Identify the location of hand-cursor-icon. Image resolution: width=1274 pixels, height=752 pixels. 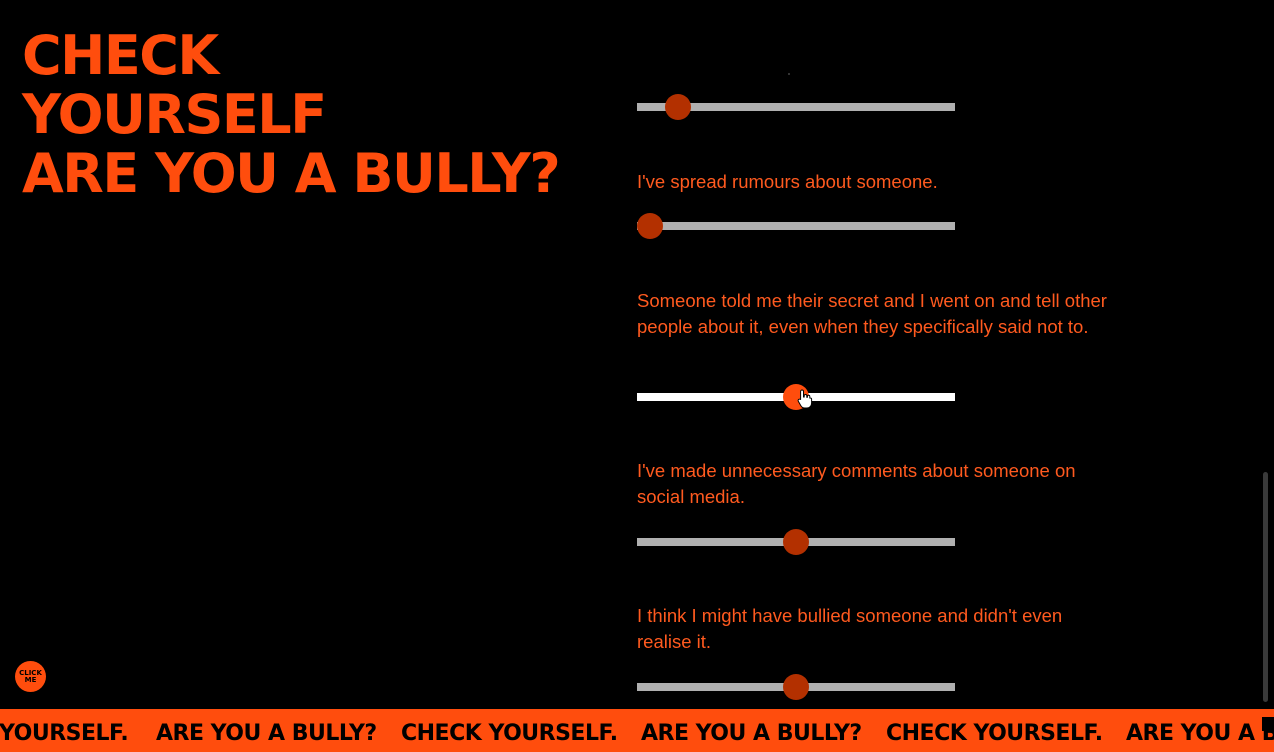
(805, 399).